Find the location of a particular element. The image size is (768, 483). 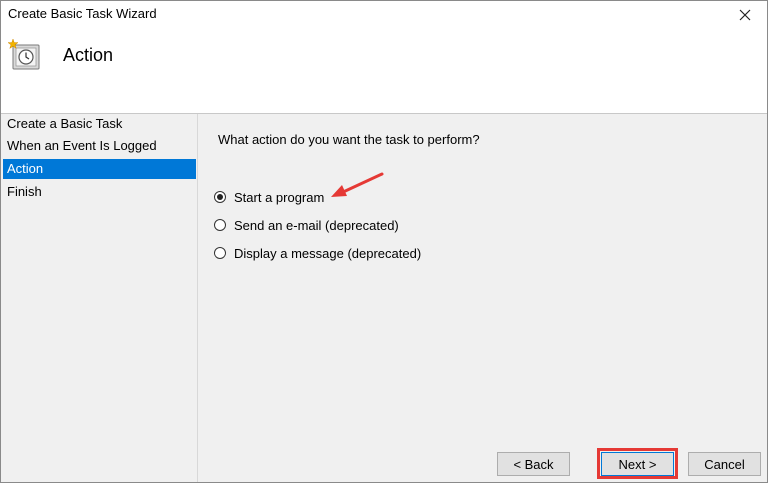

option-label: Display a message (deprecated) is located at coordinates (328, 253).